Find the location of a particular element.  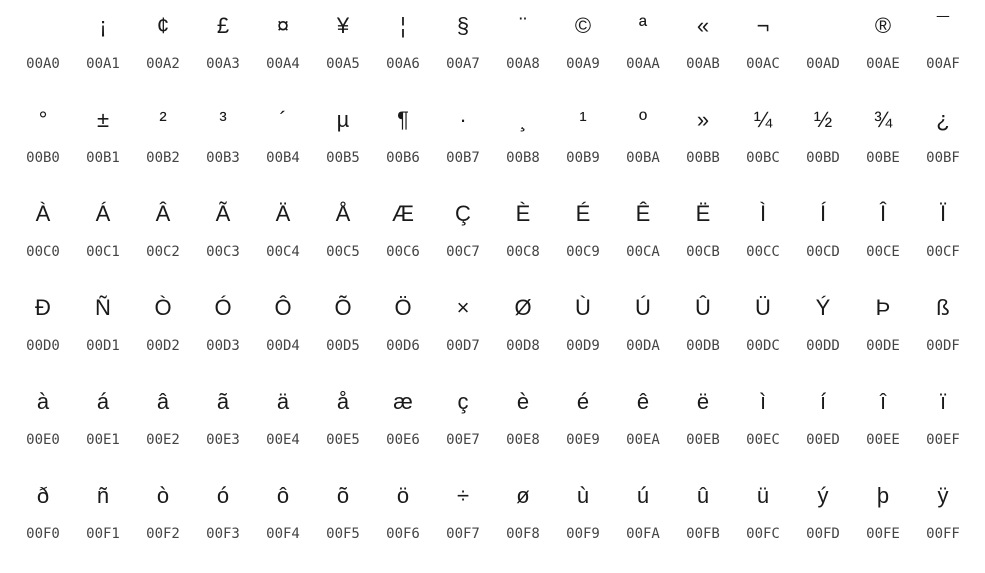

character-cell: õ 00F5 is located at coordinates (343, 517).